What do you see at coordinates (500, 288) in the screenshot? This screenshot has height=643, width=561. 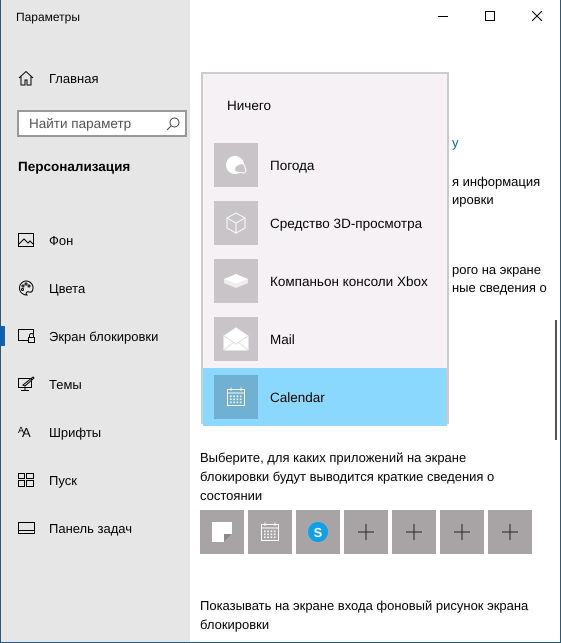 I see `setting-text: ные сведения о` at bounding box center [500, 288].